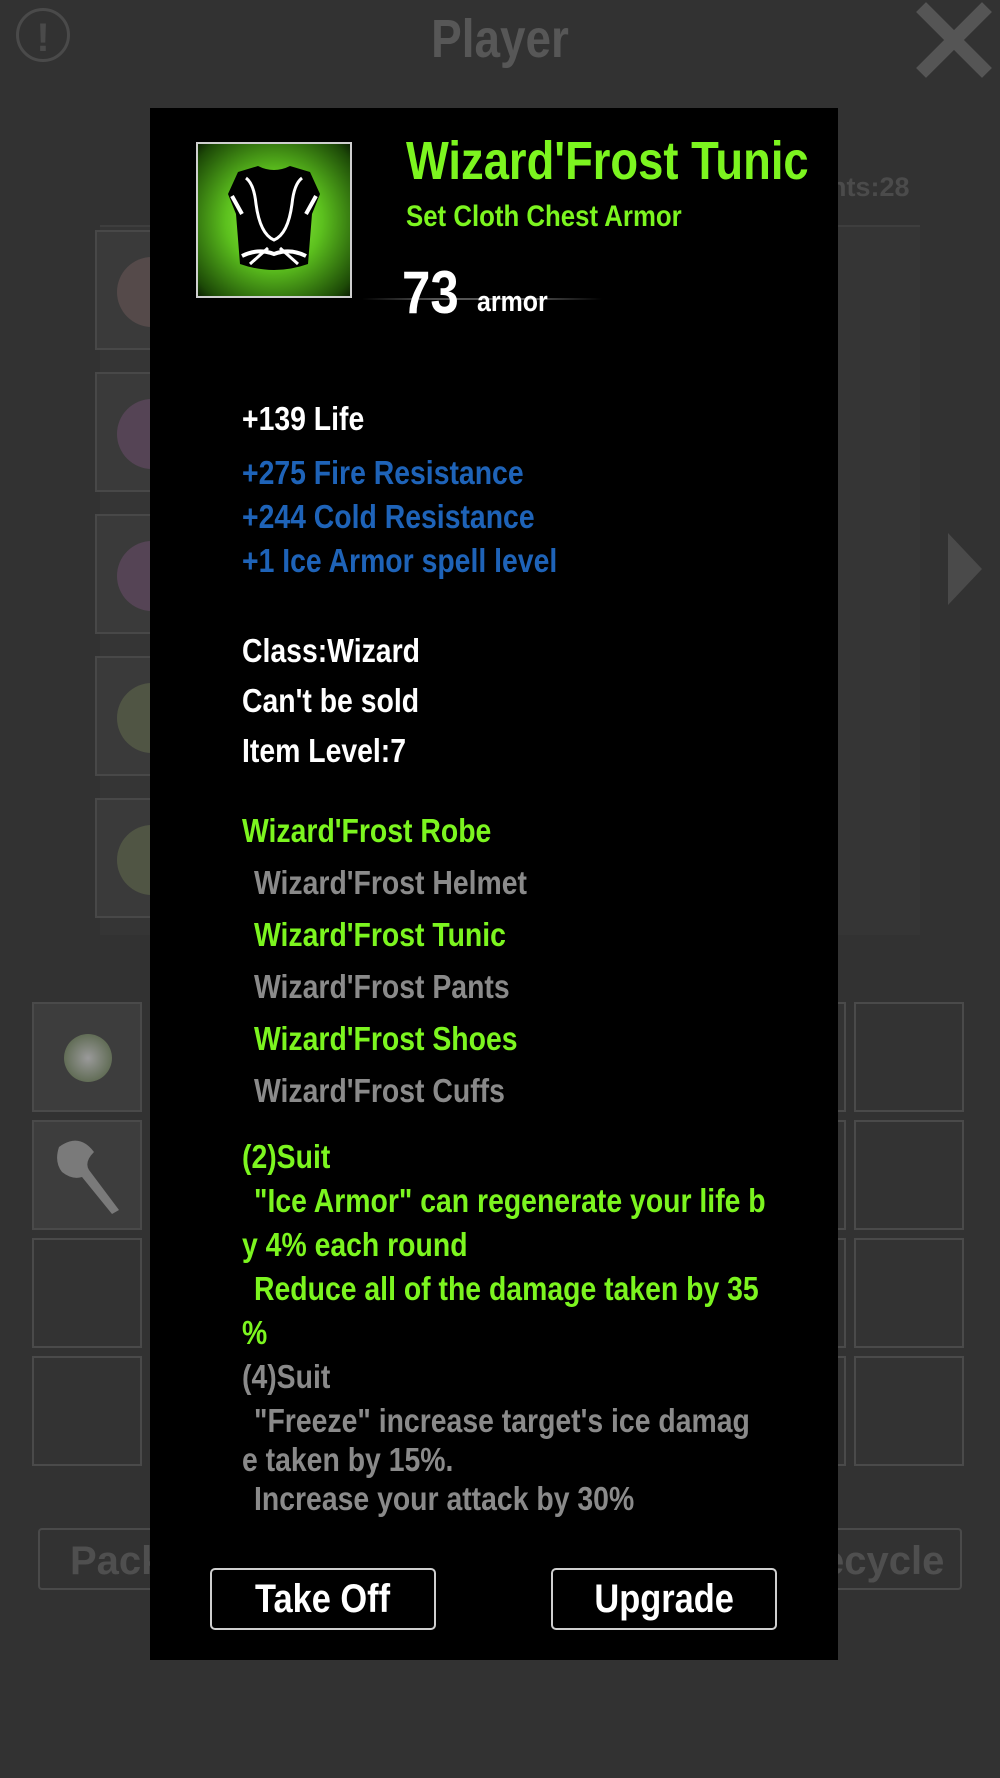 The width and height of the screenshot is (1000, 1778). What do you see at coordinates (506, 1288) in the screenshot?
I see `suit-2-bonus-line: Reduce all of the damage taken by 35` at bounding box center [506, 1288].